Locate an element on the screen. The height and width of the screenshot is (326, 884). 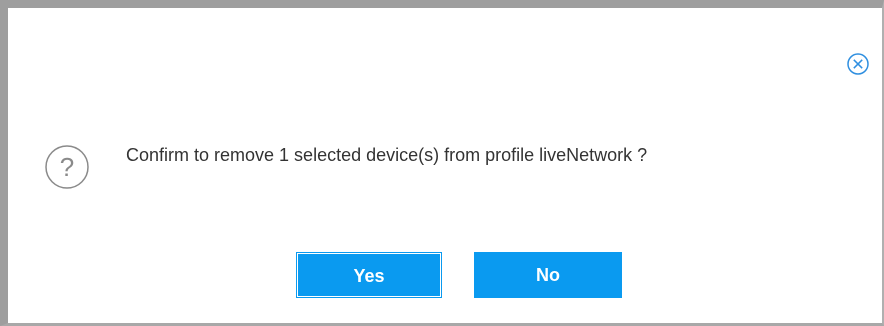
question-circle-icon: ? is located at coordinates (67, 167).